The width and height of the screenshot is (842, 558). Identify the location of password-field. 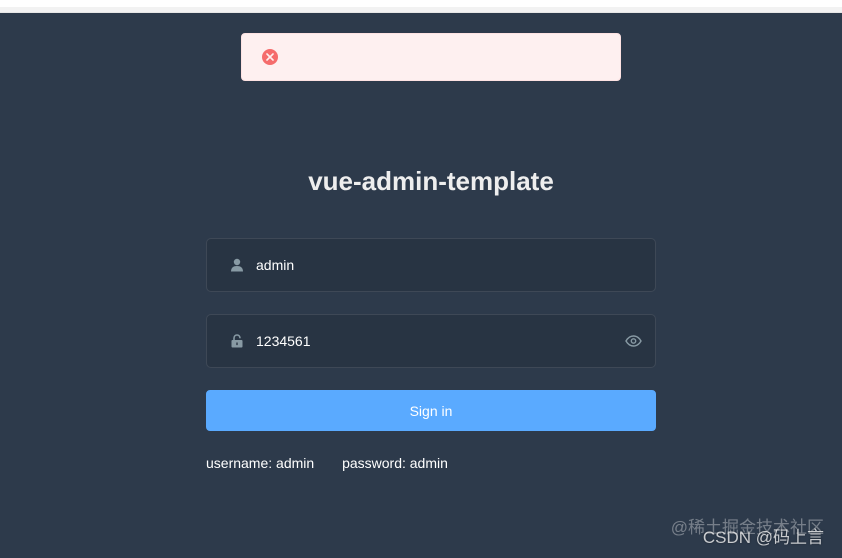
(431, 341).